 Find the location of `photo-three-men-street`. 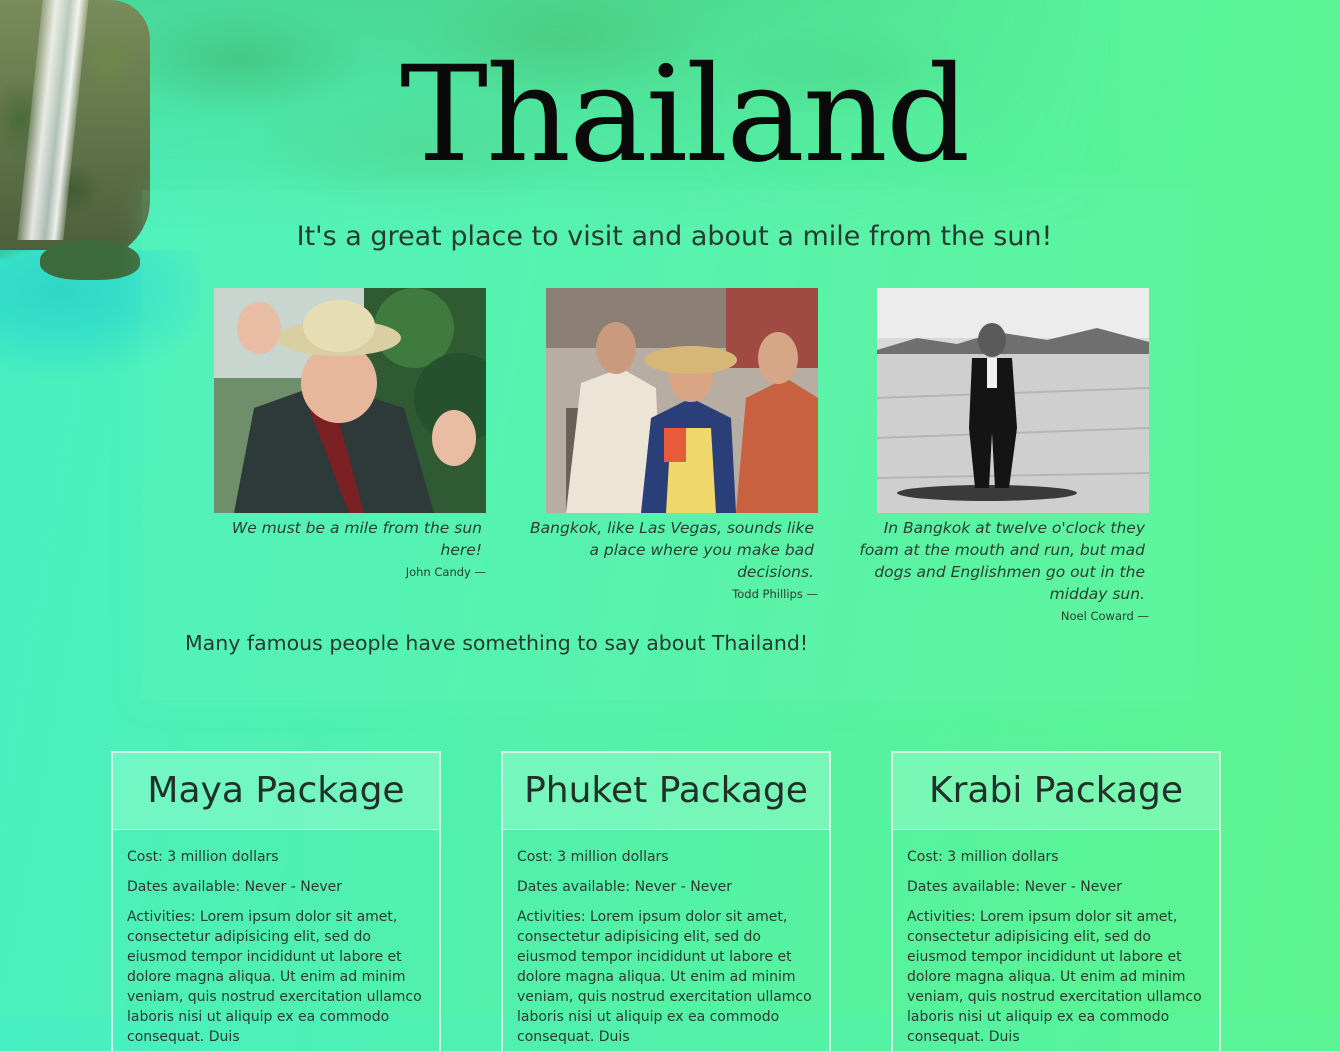

photo-three-men-street is located at coordinates (682, 400).